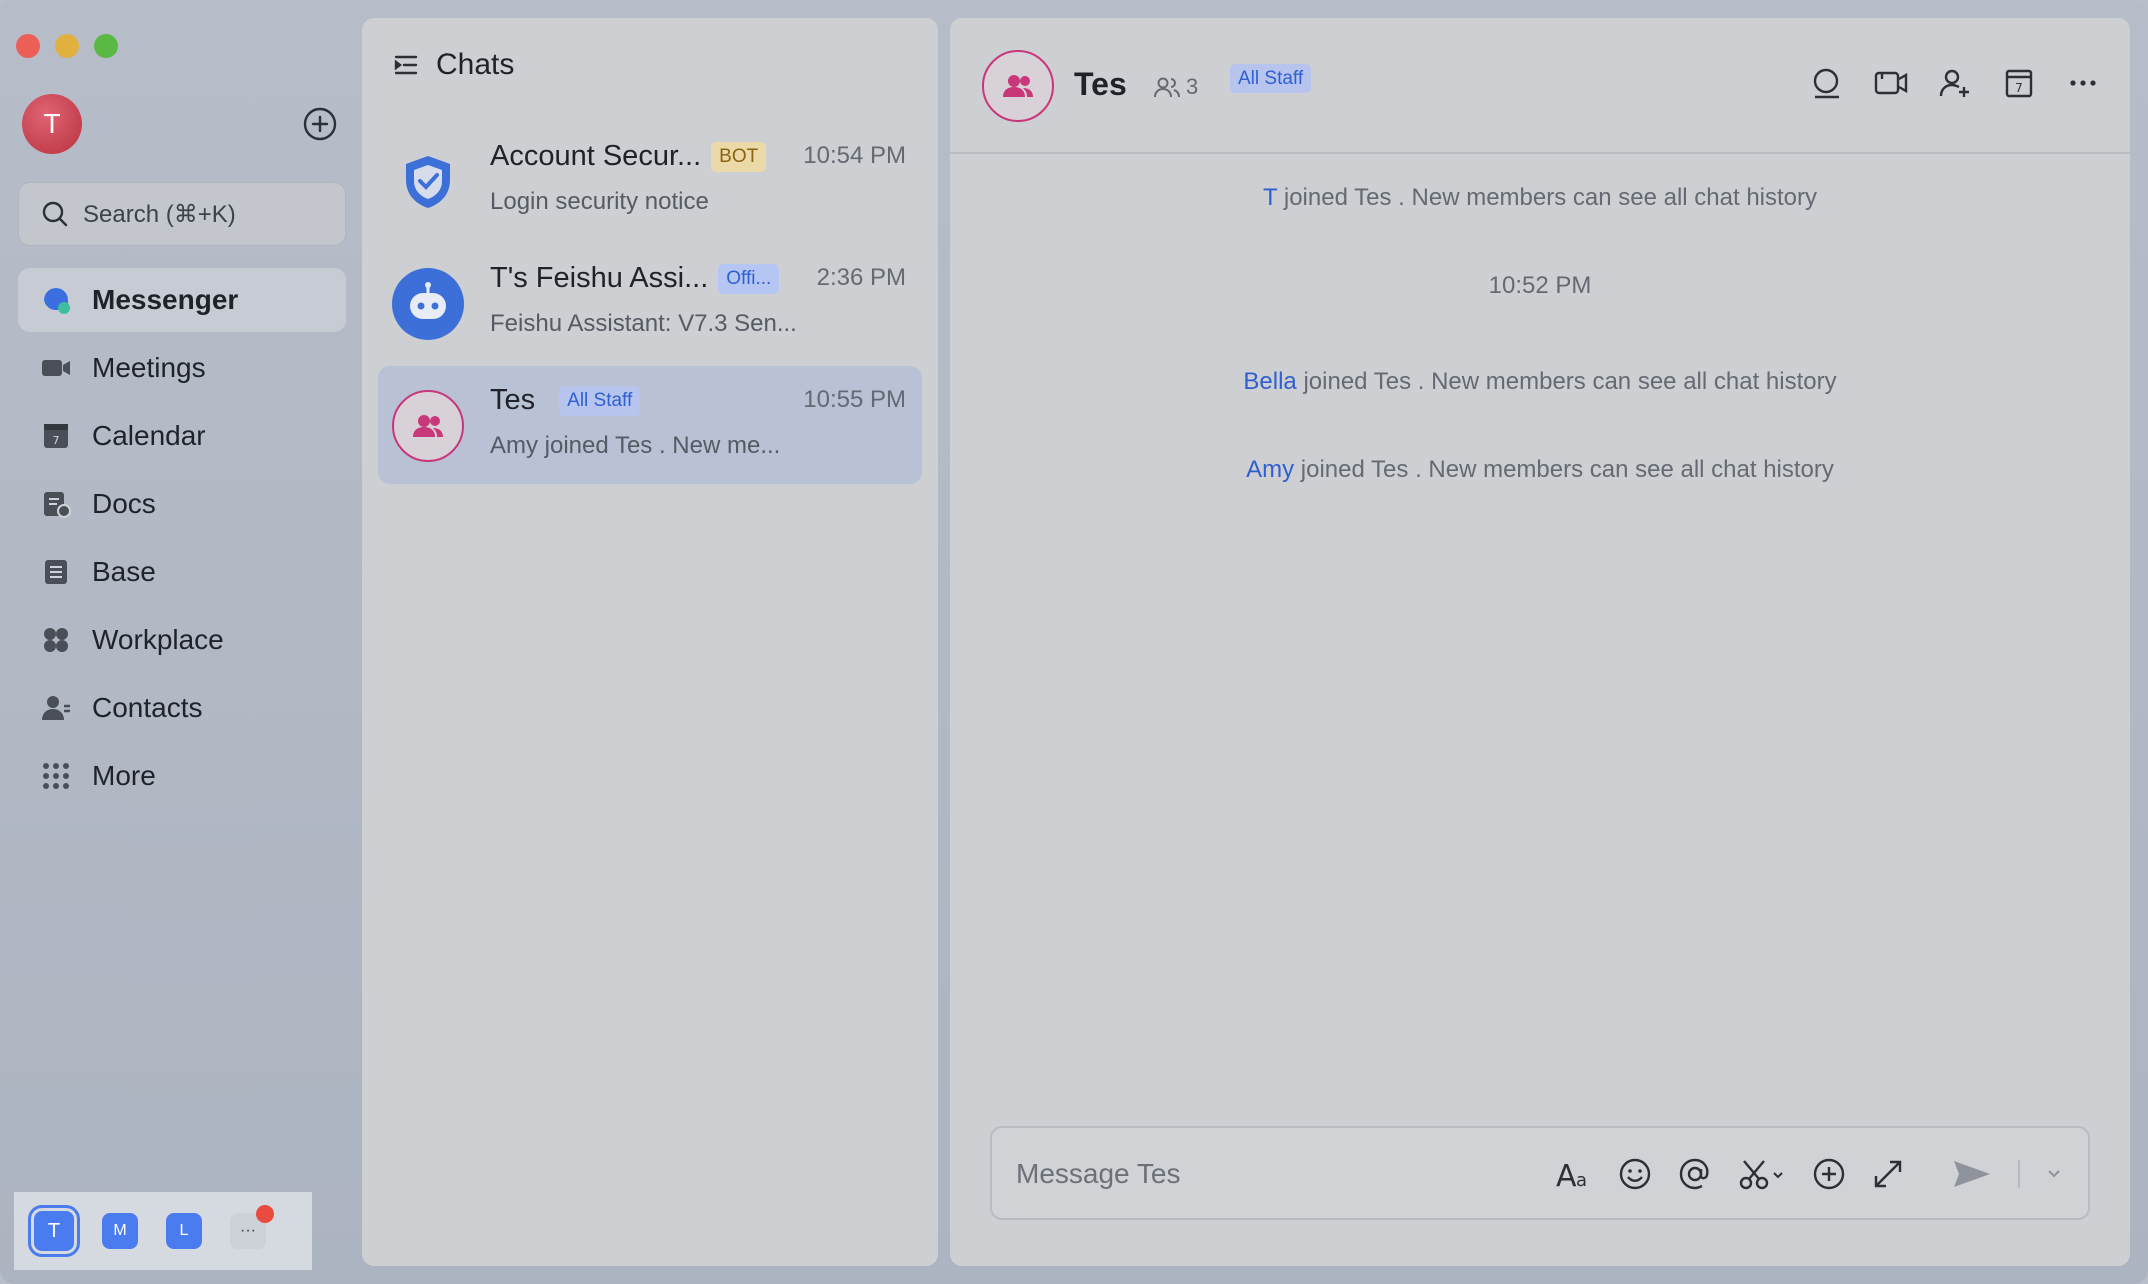  Describe the element at coordinates (182, 708) in the screenshot. I see `sidebar-item-contacts: Contacts` at that location.